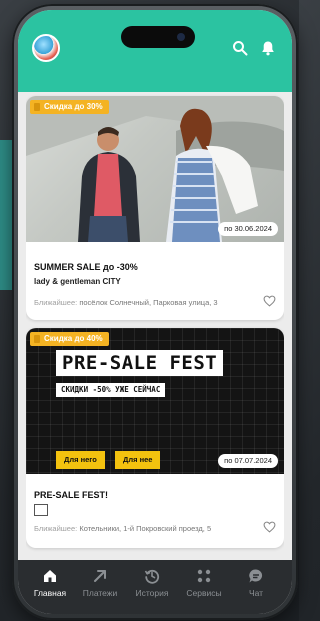  Describe the element at coordinates (46, 48) in the screenshot. I see `app-logo` at that location.